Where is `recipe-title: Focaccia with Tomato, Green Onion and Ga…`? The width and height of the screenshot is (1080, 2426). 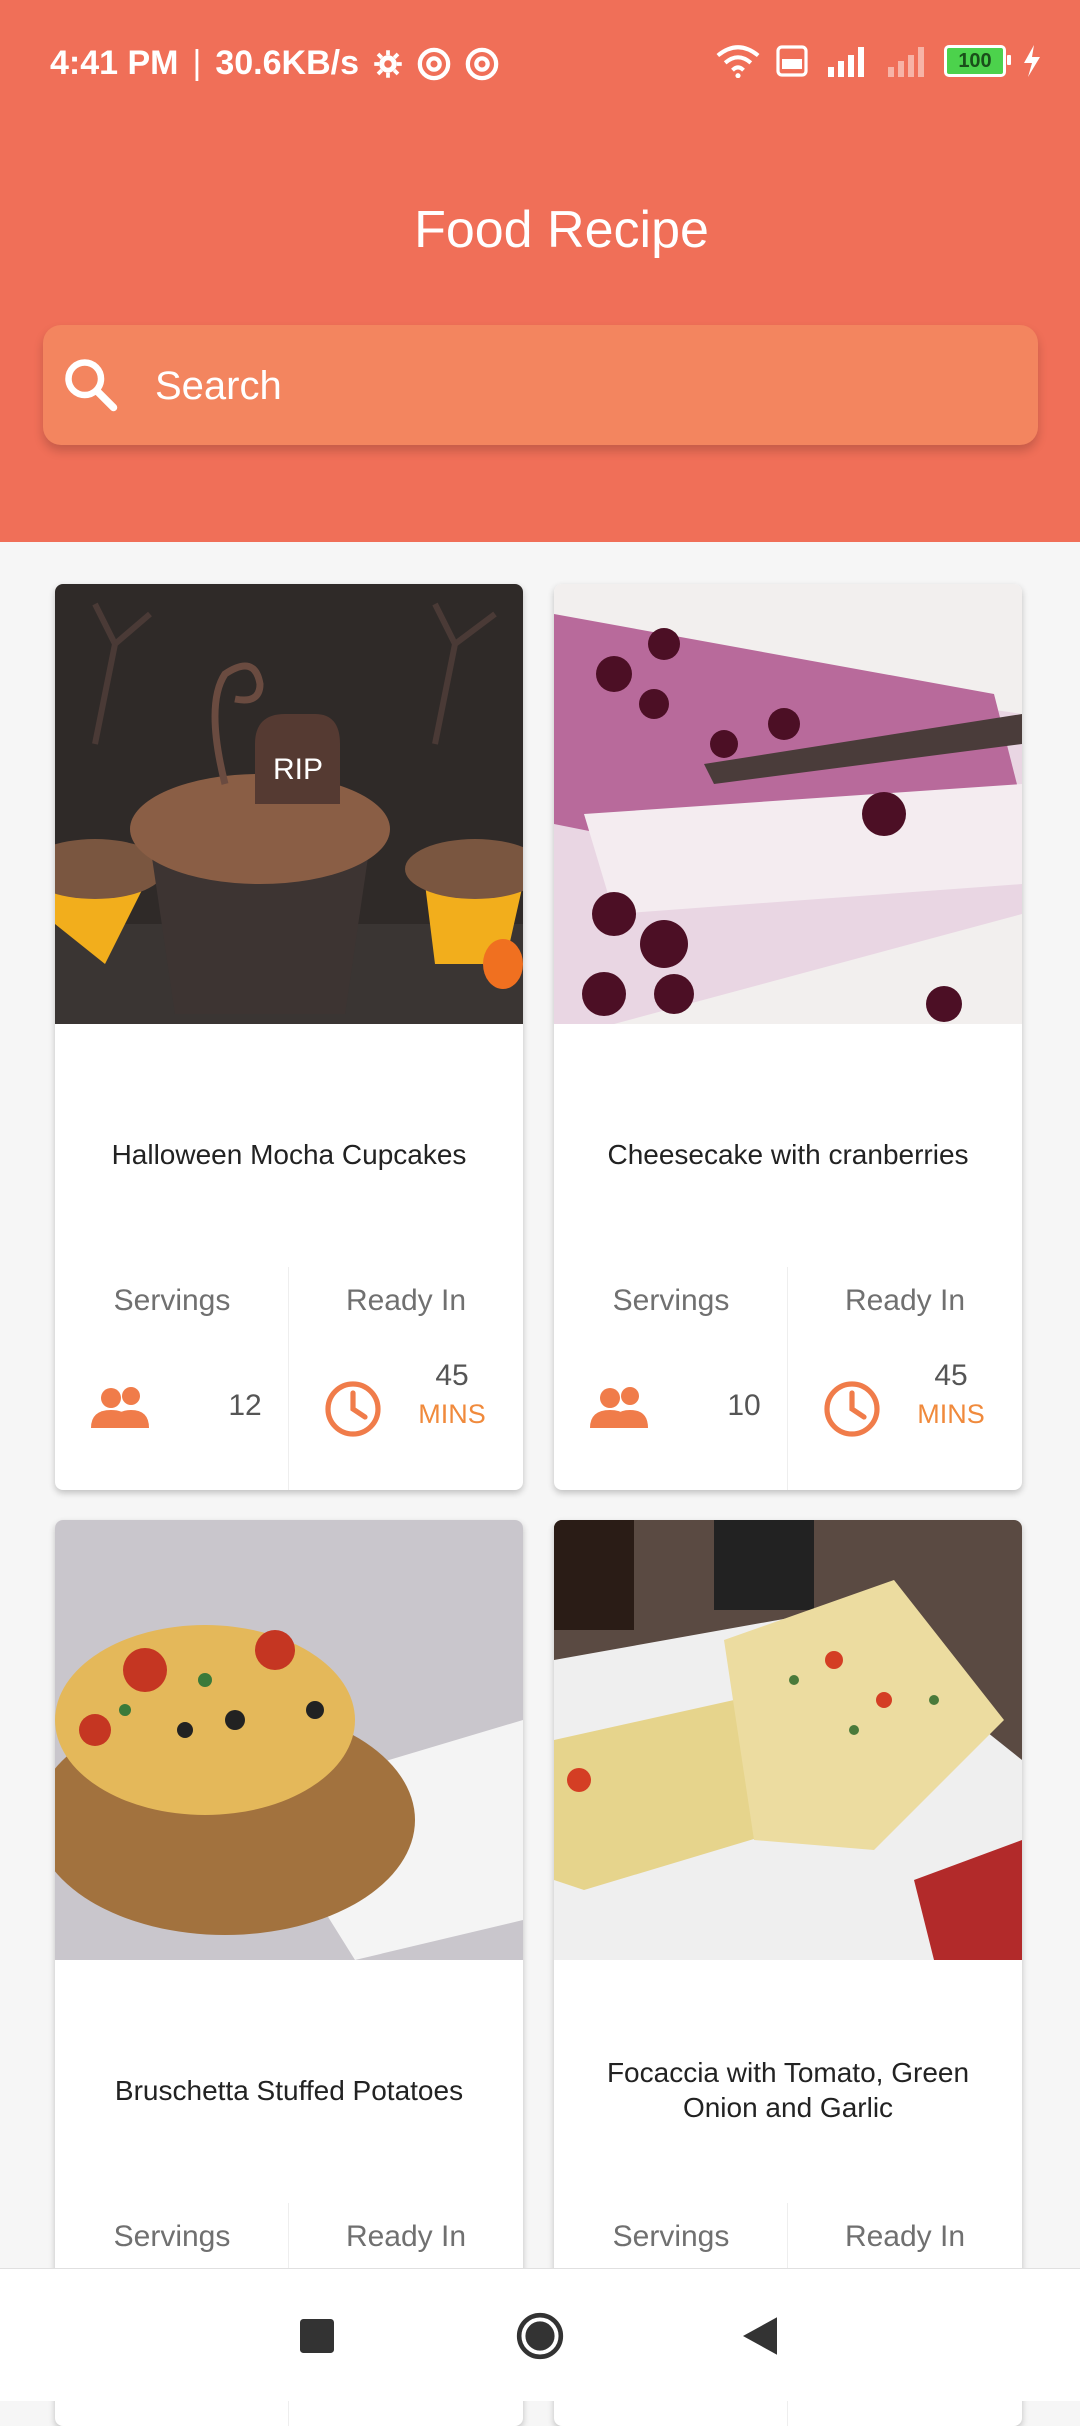
recipe-title: Focaccia with Tomato, Green Onion and Ga… is located at coordinates (788, 2090).